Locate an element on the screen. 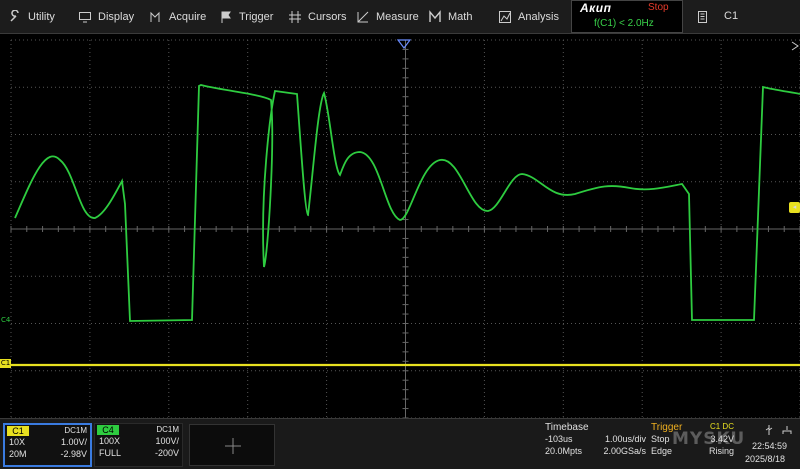 This screenshot has height=469, width=800. c1-offset-marker: C1 is located at coordinates (5, 363).